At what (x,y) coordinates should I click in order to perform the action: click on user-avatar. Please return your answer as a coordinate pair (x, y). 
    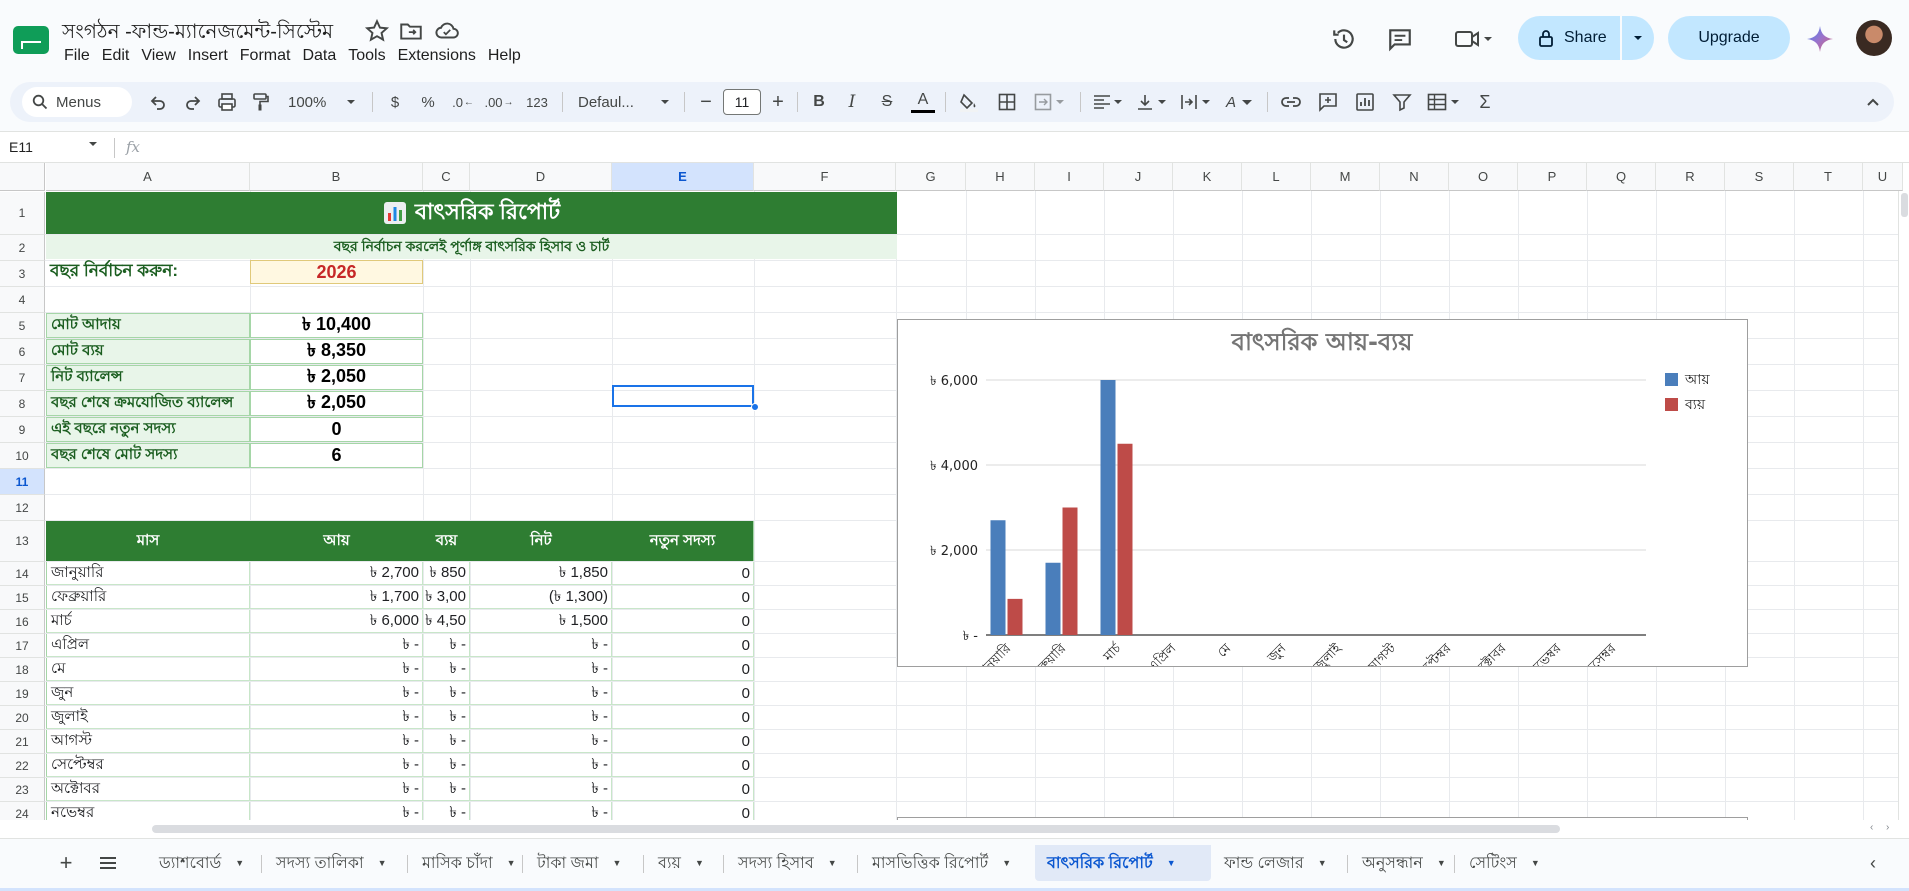
    Looking at the image, I should click on (1874, 38).